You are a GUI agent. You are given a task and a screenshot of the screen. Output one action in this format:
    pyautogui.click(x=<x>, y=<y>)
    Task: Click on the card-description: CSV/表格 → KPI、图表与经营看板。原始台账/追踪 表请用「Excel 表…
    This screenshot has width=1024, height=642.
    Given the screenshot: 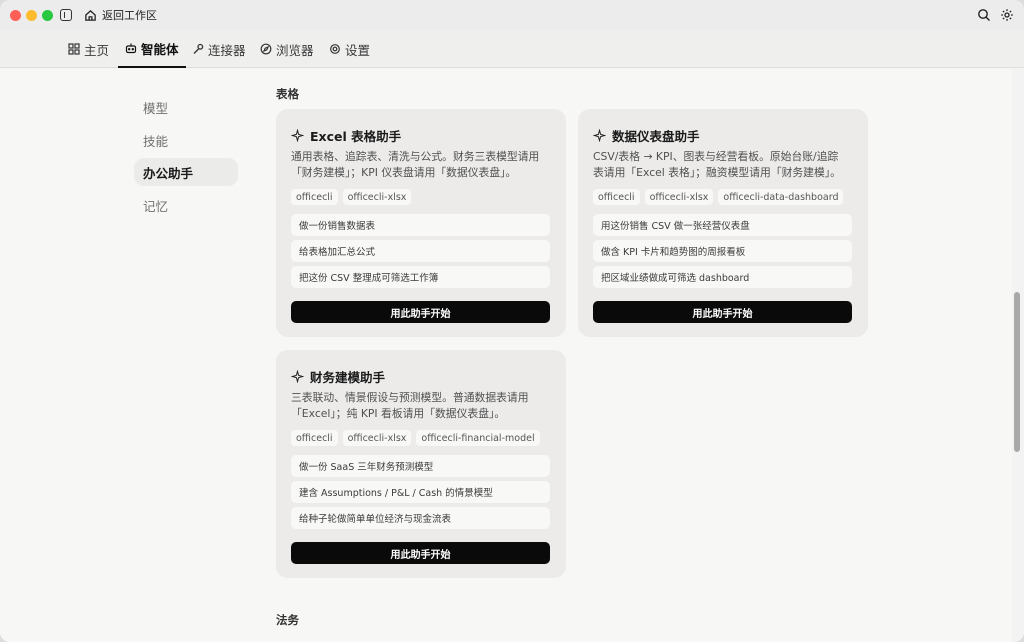 What is the action you would take?
    pyautogui.click(x=724, y=165)
    